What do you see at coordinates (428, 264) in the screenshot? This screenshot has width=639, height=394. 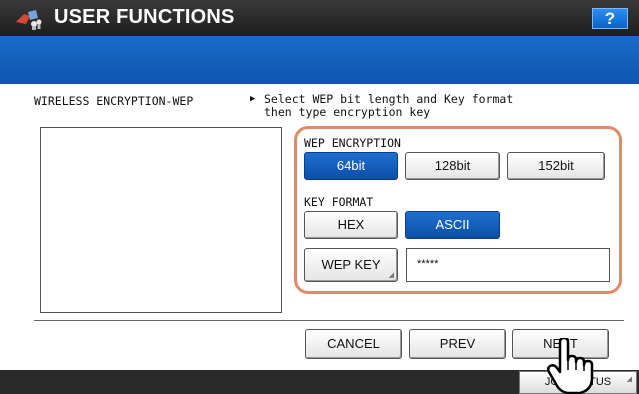 I see `wep-key-value: *****` at bounding box center [428, 264].